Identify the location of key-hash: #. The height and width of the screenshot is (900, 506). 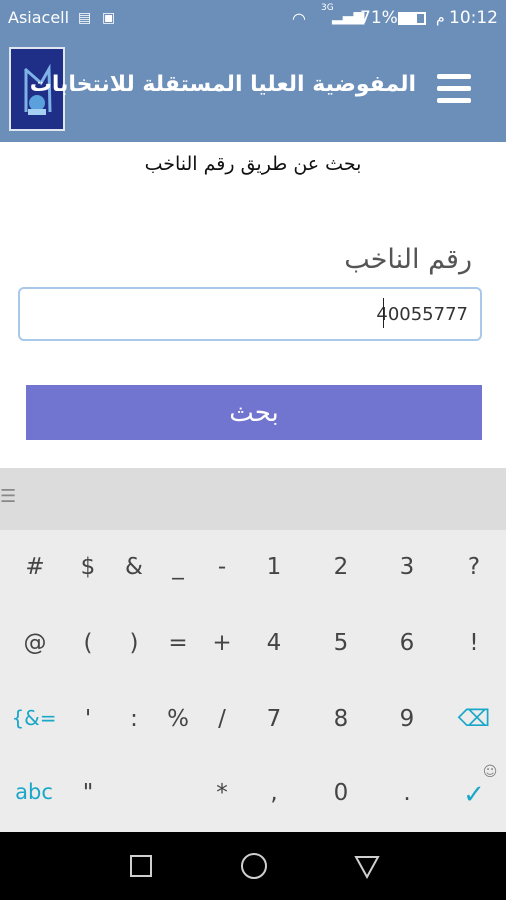
(35, 567).